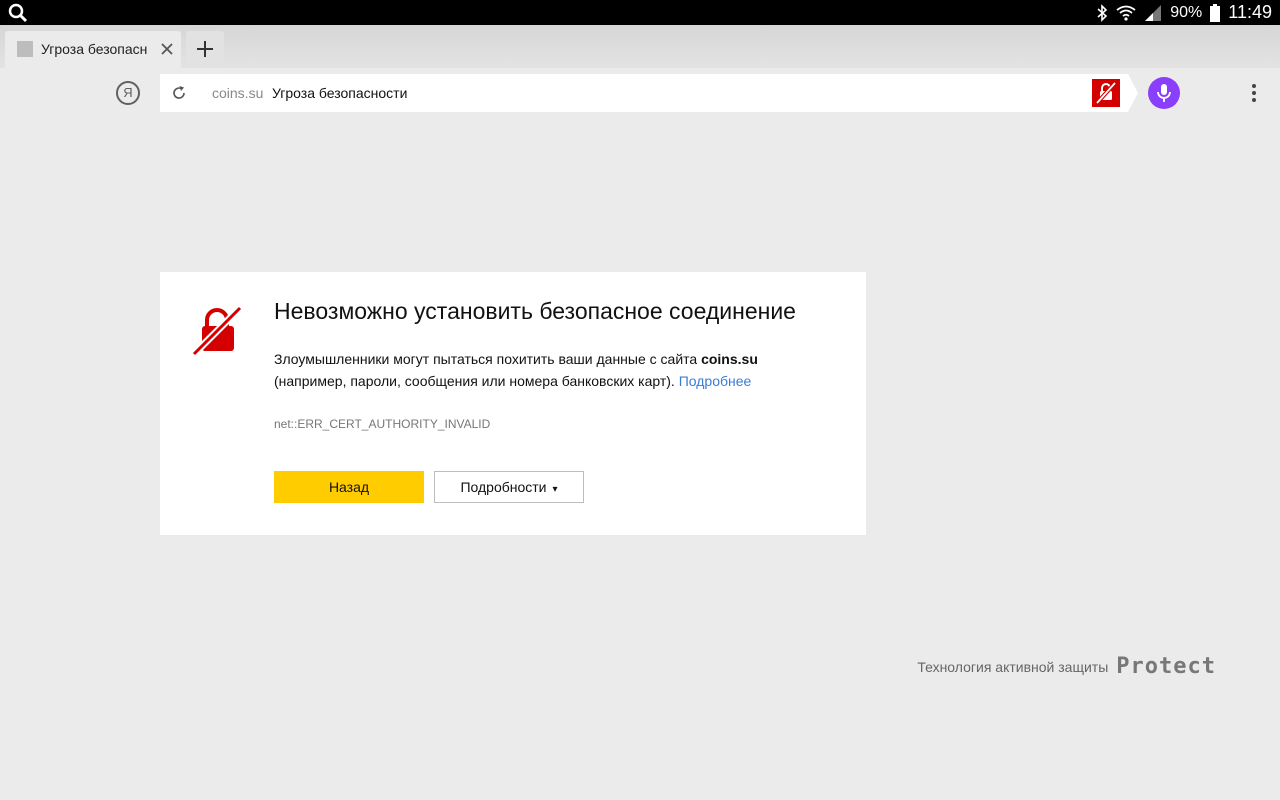 The height and width of the screenshot is (800, 1280). I want to click on footer-text: Технология активной защиты, so click(1013, 666).